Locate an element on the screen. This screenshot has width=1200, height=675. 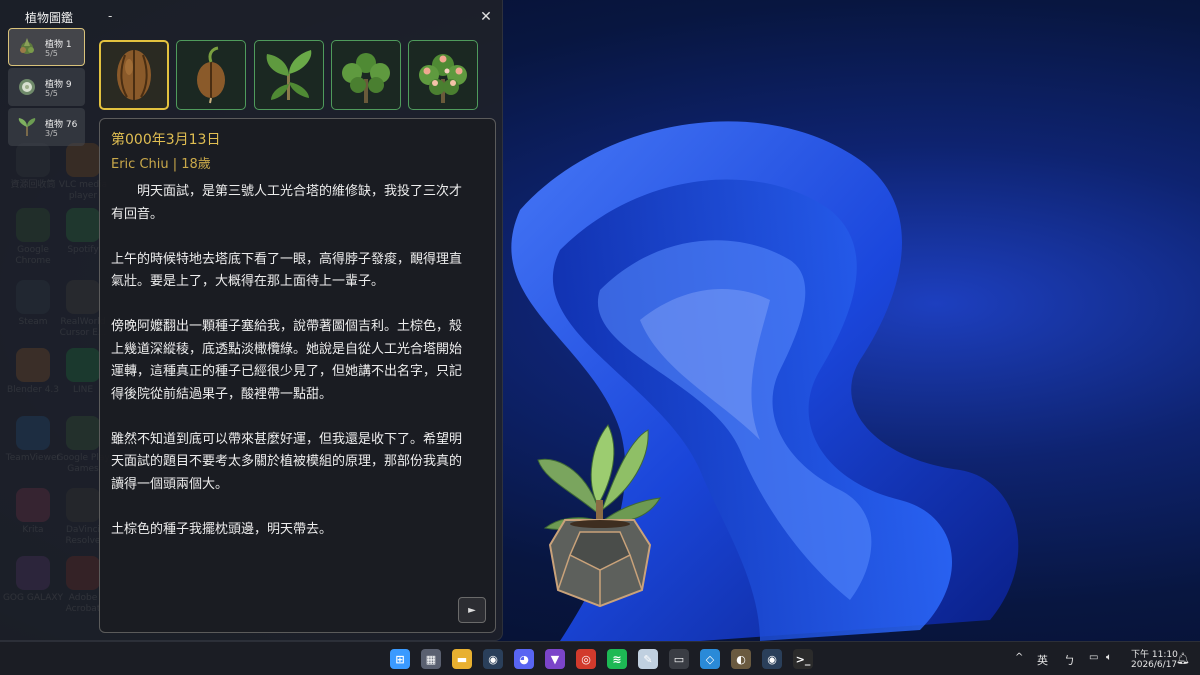
steam-2-icon: ◉ is located at coordinates (772, 659).